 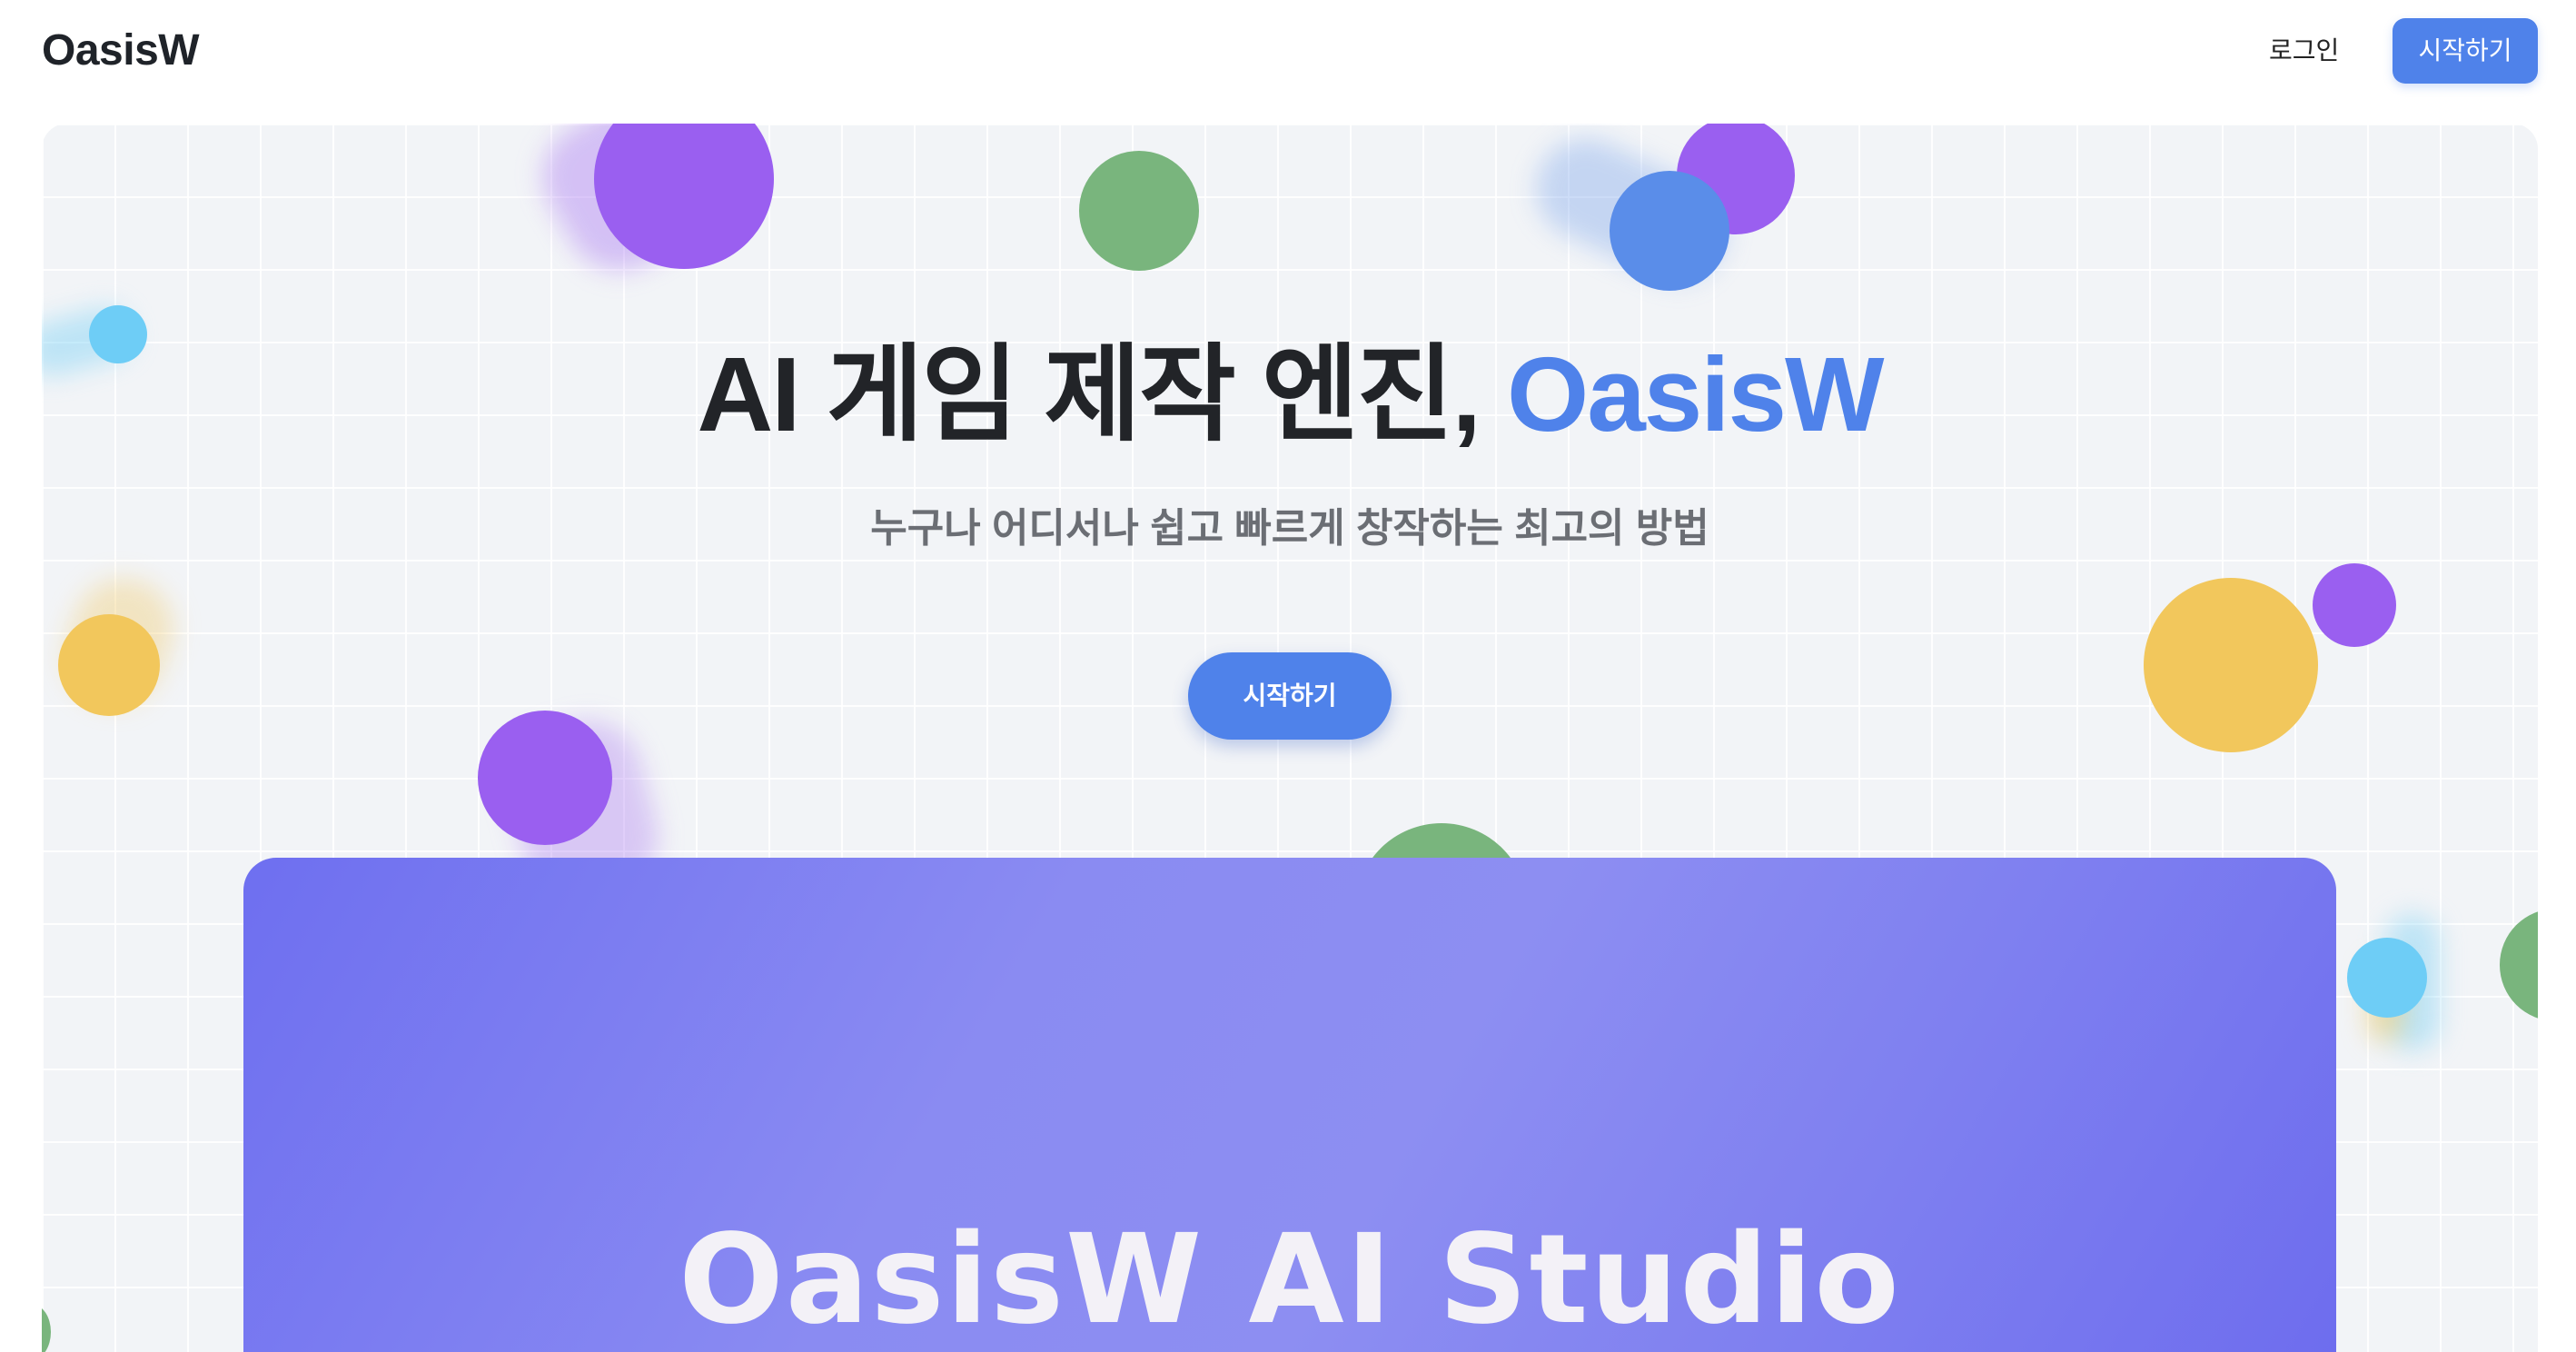 What do you see at coordinates (2387, 978) in the screenshot?
I see `cyan-bubble-decoration` at bounding box center [2387, 978].